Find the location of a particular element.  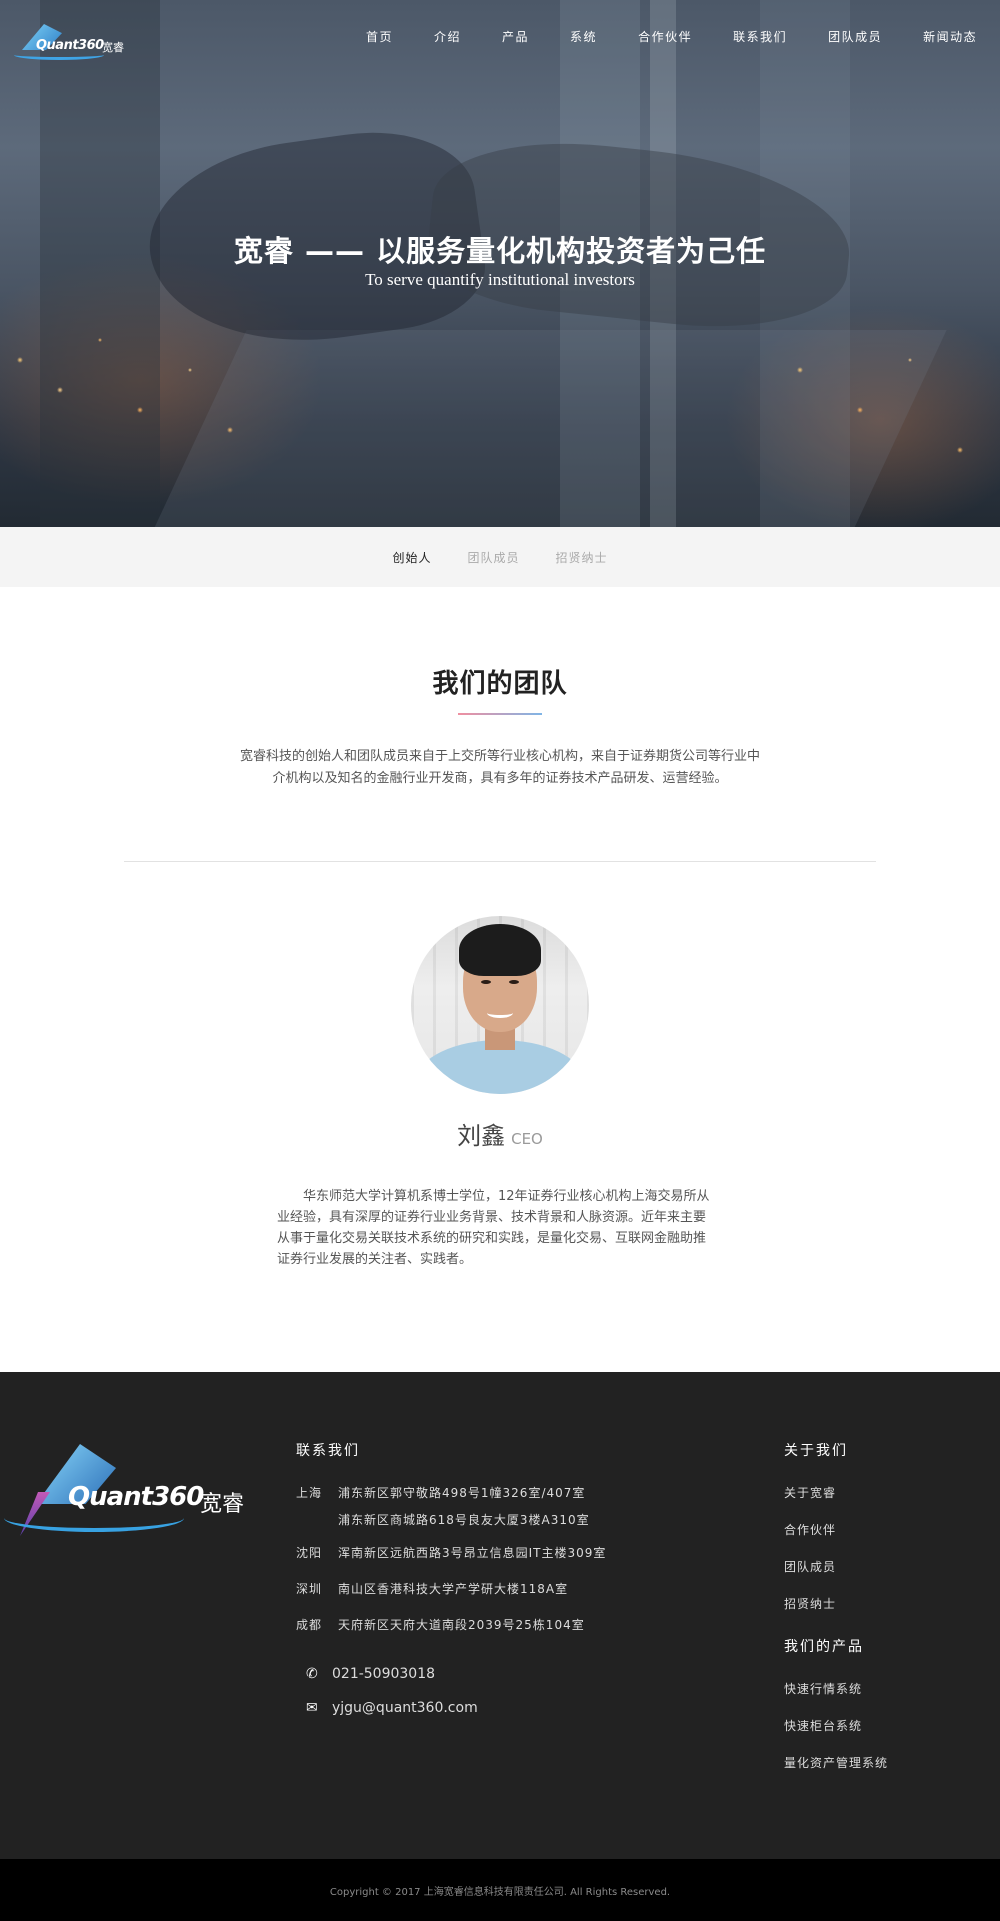

address-line: 南山区香港科技大学产学研大楼118A室 is located at coordinates (453, 1589).